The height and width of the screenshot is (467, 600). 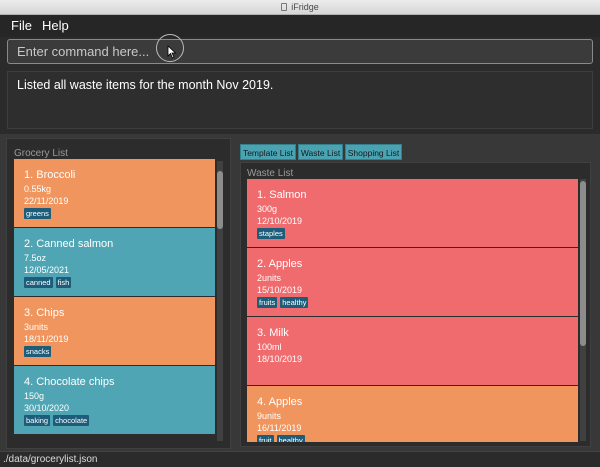 What do you see at coordinates (269, 416) in the screenshot?
I see `item-amount: 9units` at bounding box center [269, 416].